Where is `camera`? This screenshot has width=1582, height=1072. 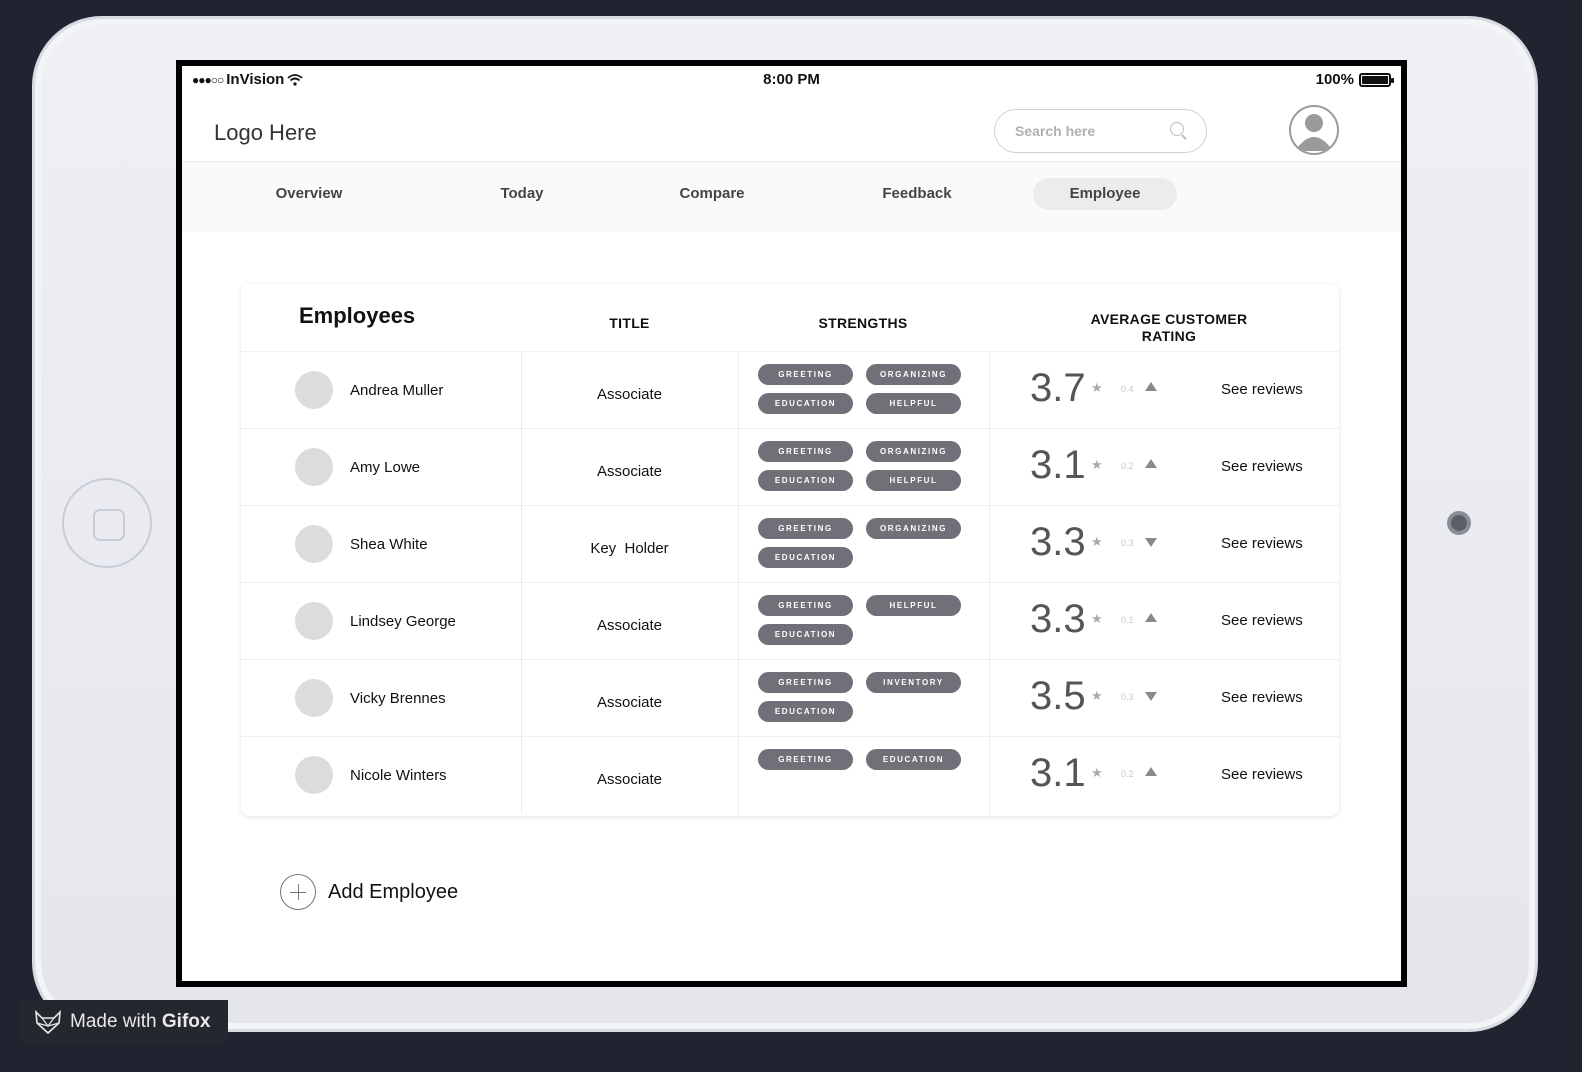 camera is located at coordinates (1459, 523).